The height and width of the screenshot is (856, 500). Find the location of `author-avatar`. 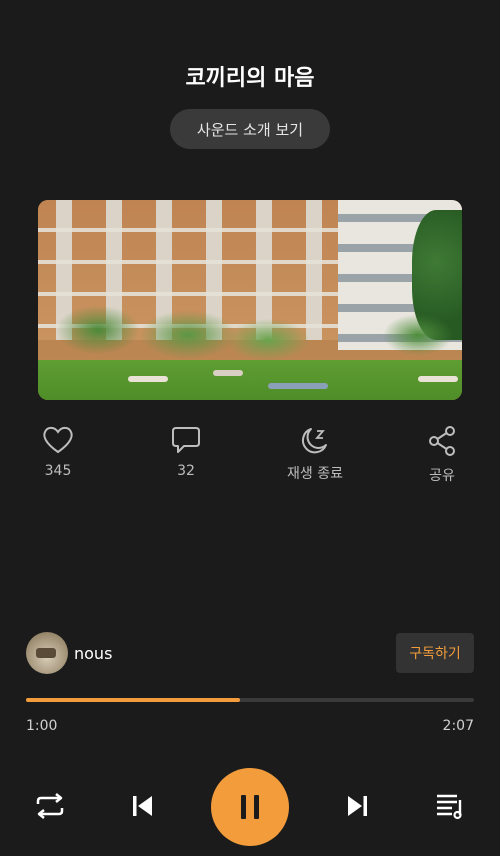

author-avatar is located at coordinates (47, 653).